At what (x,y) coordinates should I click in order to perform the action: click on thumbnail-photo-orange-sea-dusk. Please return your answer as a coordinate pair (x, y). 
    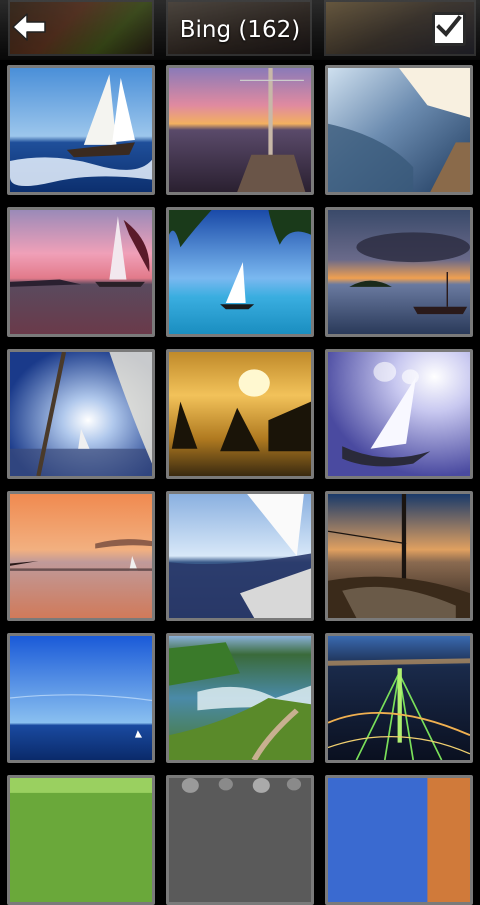
    Looking at the image, I should click on (81, 556).